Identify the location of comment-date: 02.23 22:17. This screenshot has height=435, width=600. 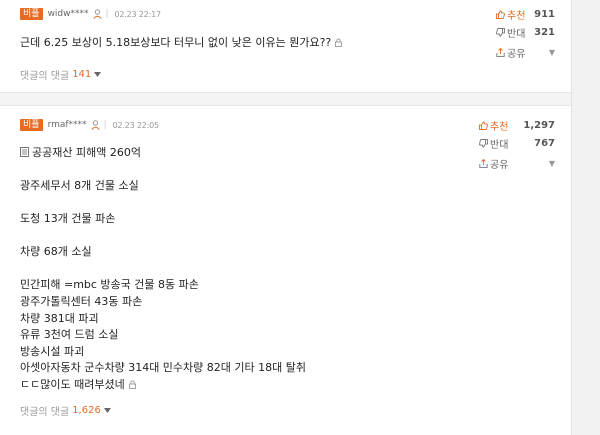
(138, 14).